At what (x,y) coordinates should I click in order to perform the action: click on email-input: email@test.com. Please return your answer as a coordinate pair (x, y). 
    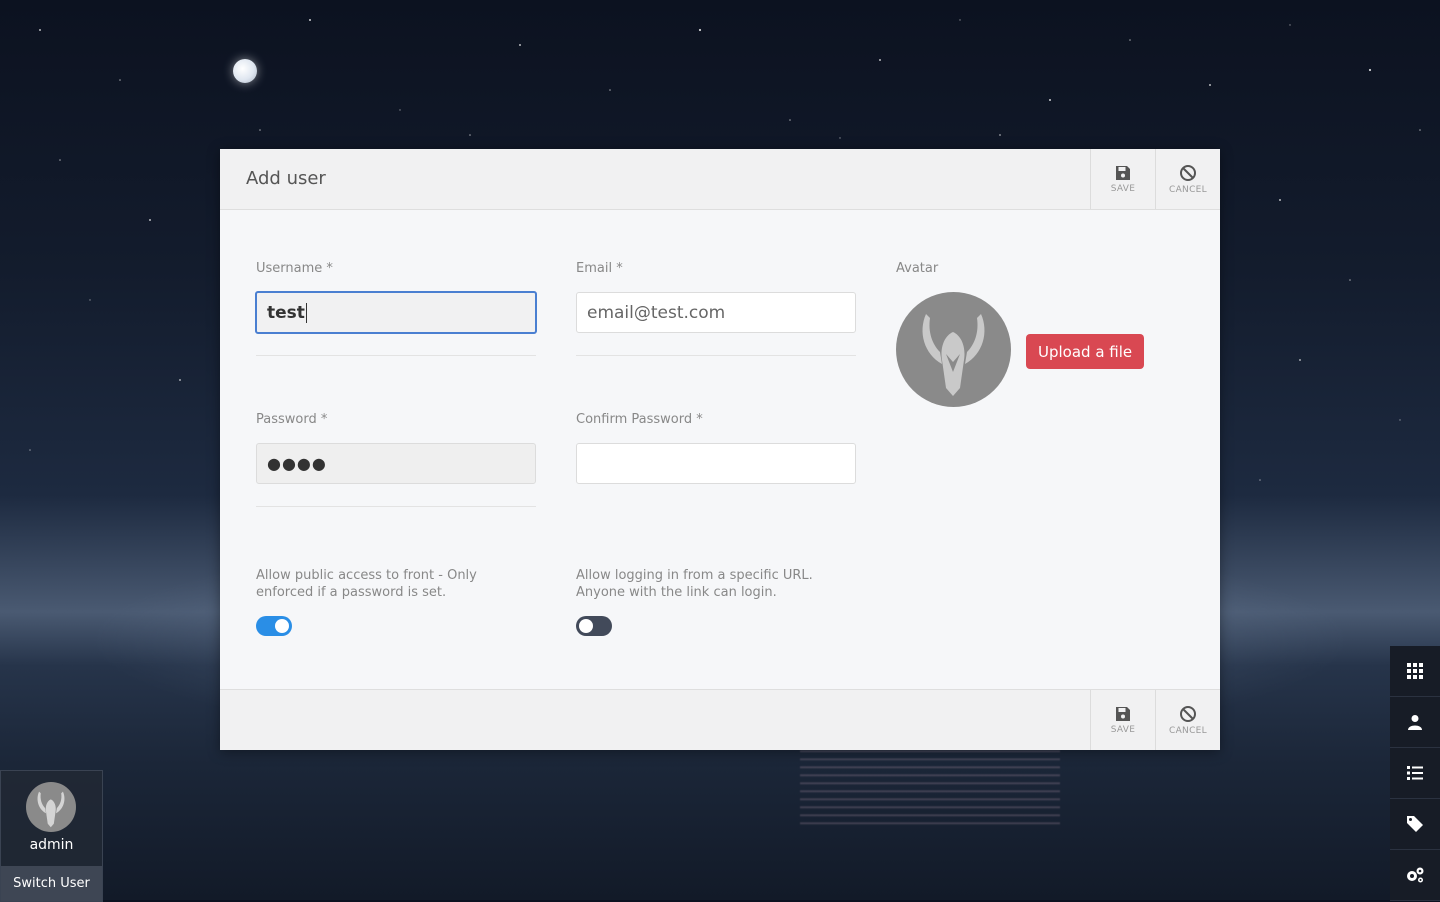
    Looking at the image, I should click on (716, 312).